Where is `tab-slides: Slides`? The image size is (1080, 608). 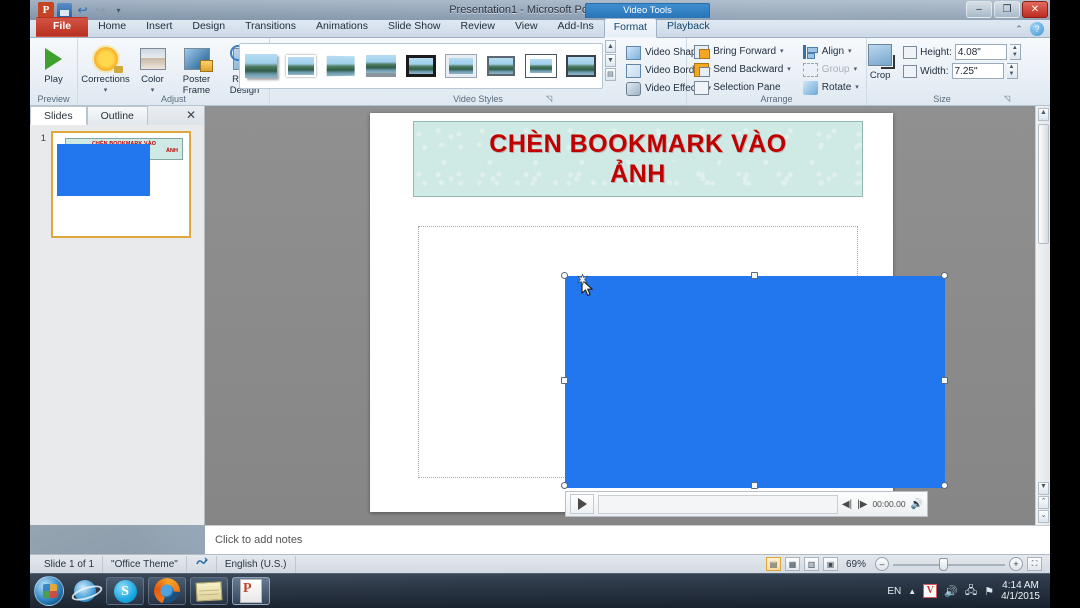
tab-slides: Slides is located at coordinates (58, 115).